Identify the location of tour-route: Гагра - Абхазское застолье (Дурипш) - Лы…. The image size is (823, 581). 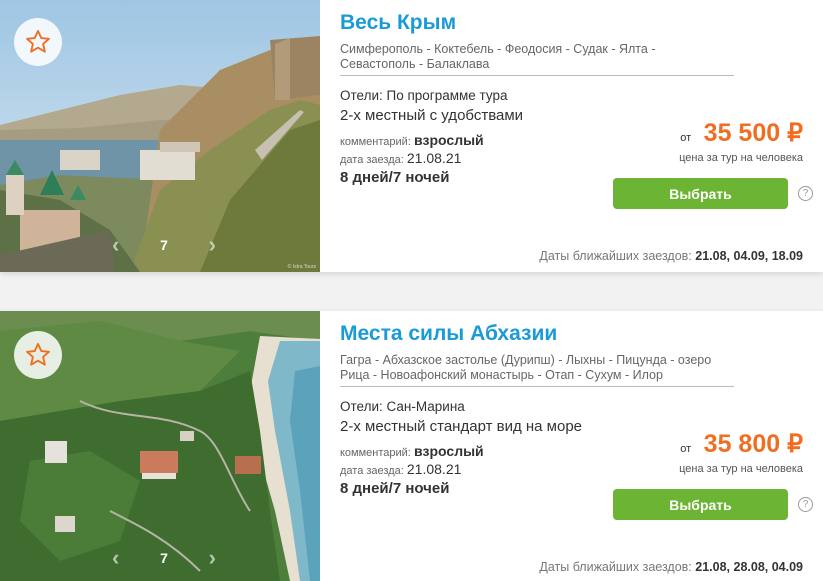
(537, 370).